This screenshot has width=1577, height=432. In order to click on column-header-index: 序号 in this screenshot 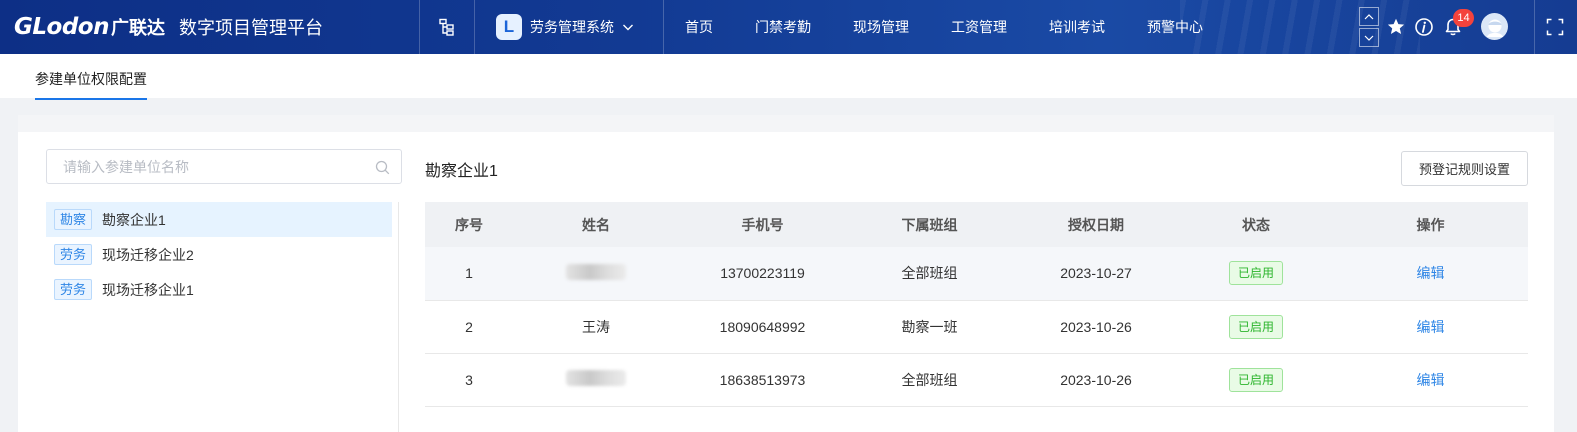, I will do `click(469, 224)`.